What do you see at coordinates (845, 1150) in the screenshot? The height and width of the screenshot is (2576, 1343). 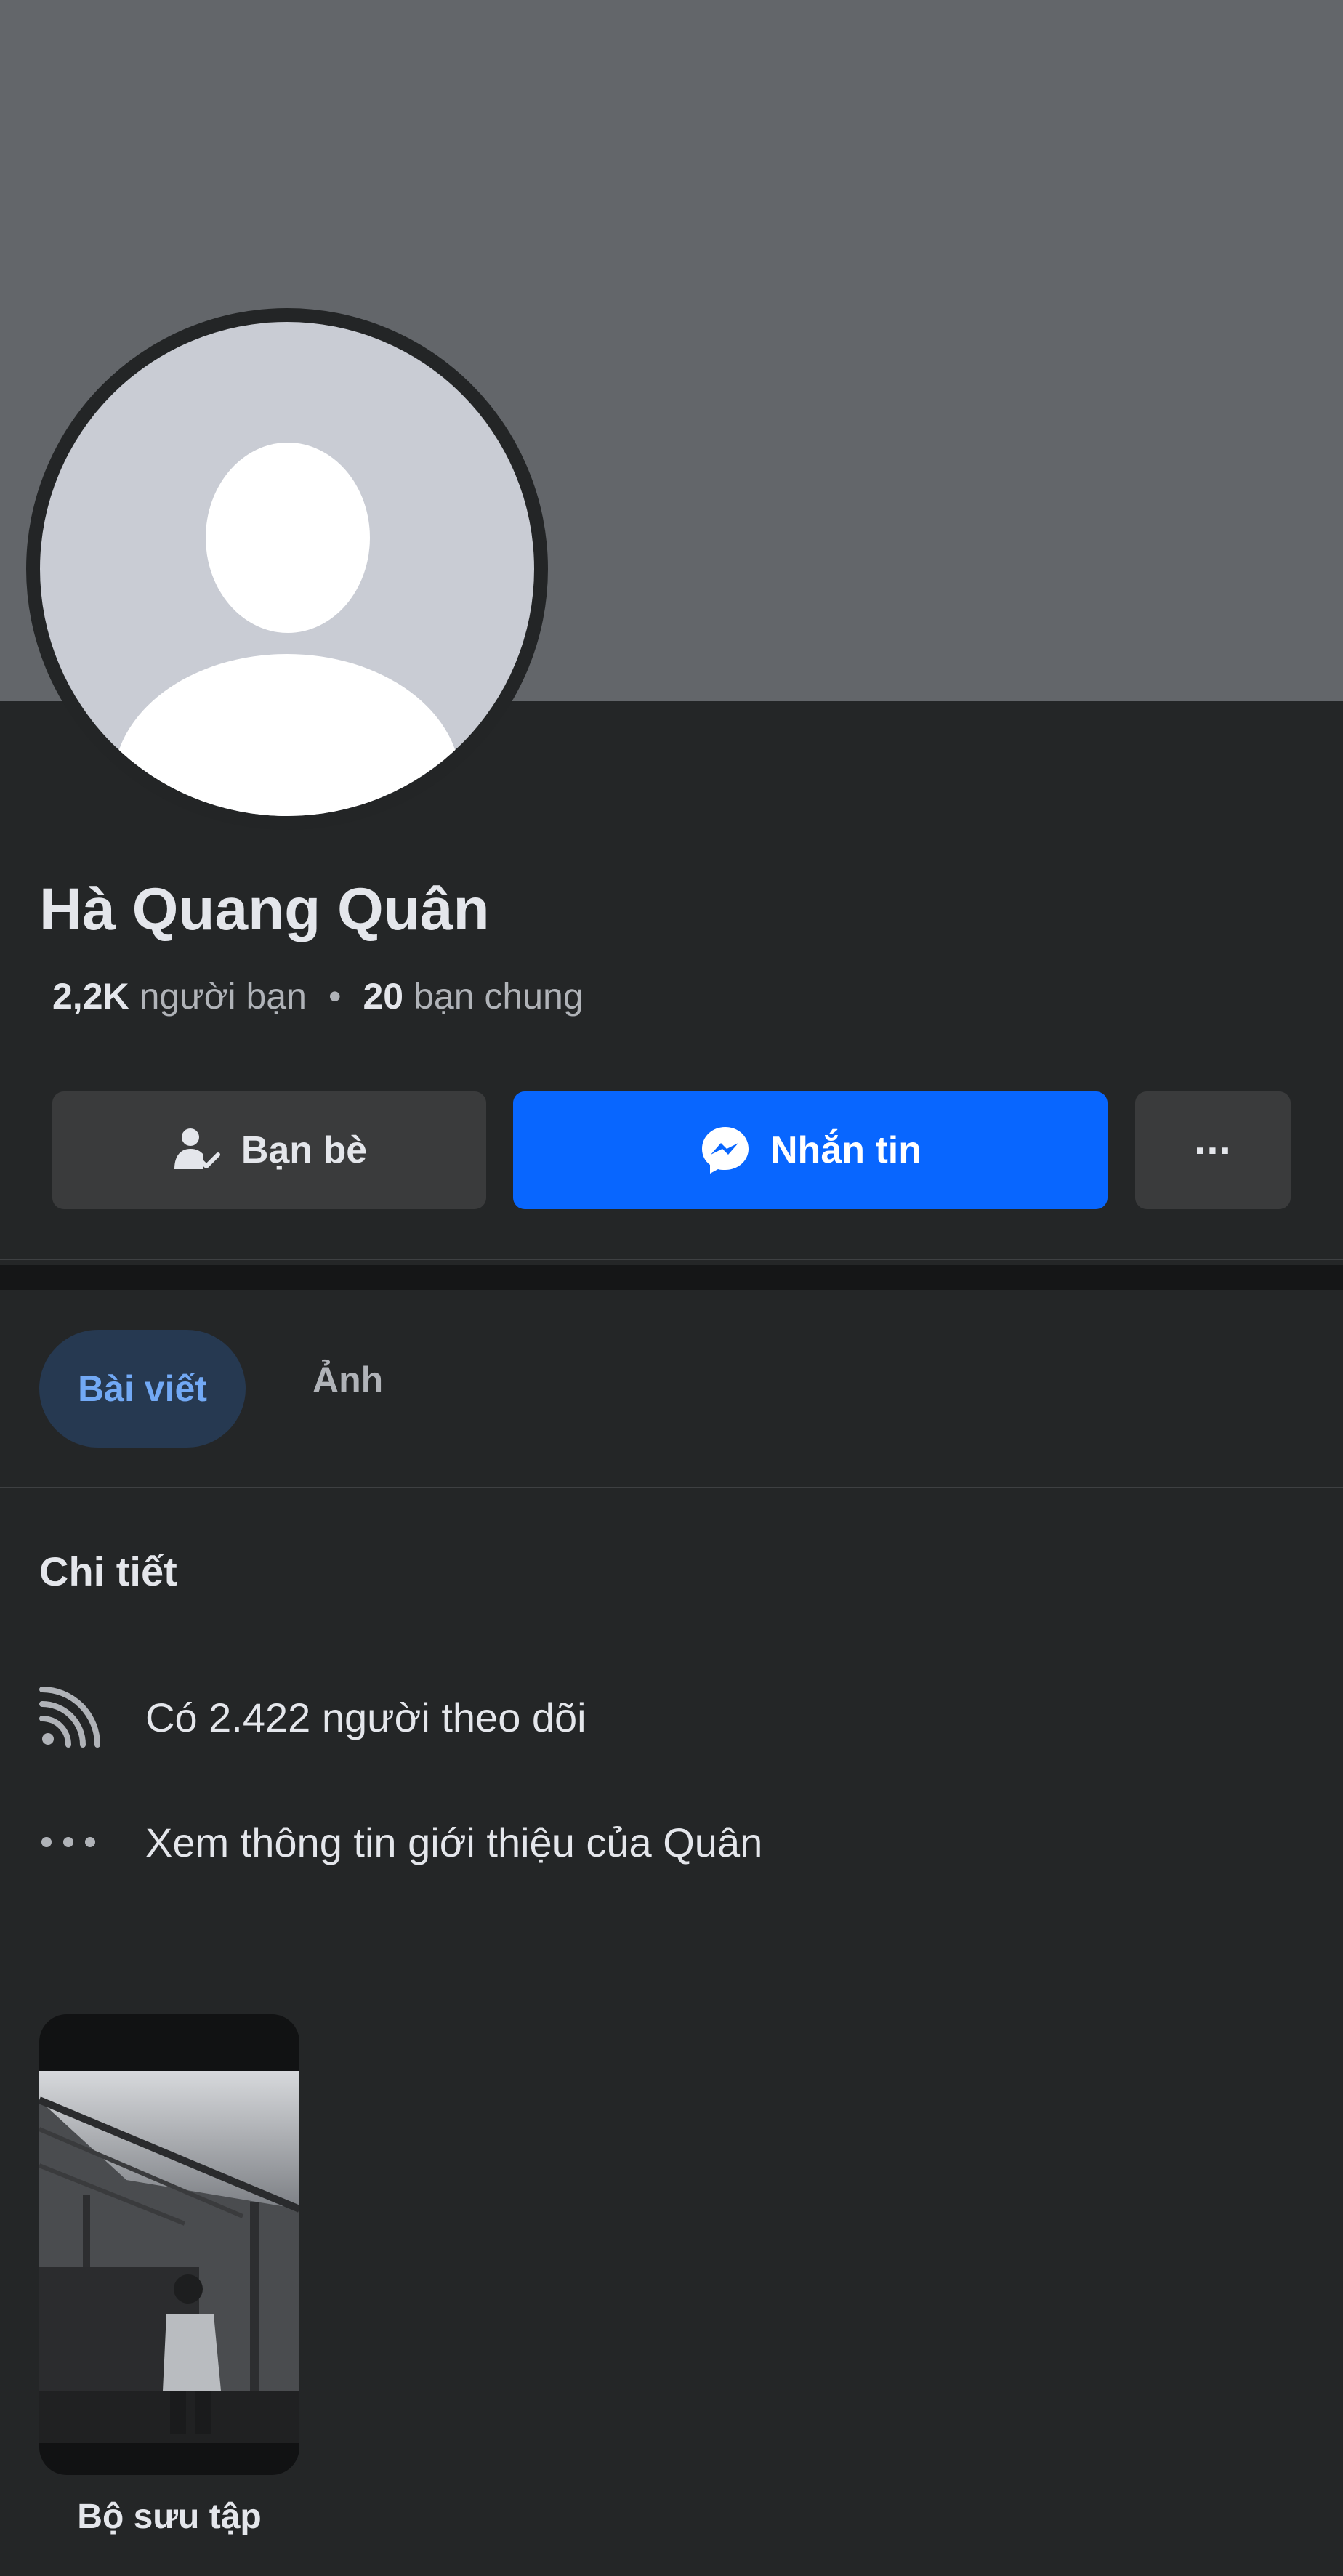 I see `message-button-label: Nhắn tin` at bounding box center [845, 1150].